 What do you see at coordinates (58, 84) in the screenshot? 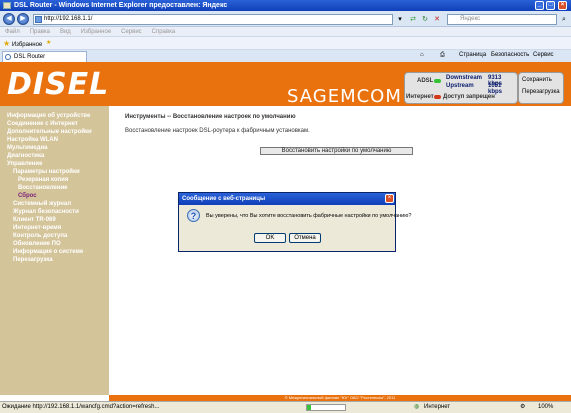
I see `disel-logo: DISEL` at bounding box center [58, 84].